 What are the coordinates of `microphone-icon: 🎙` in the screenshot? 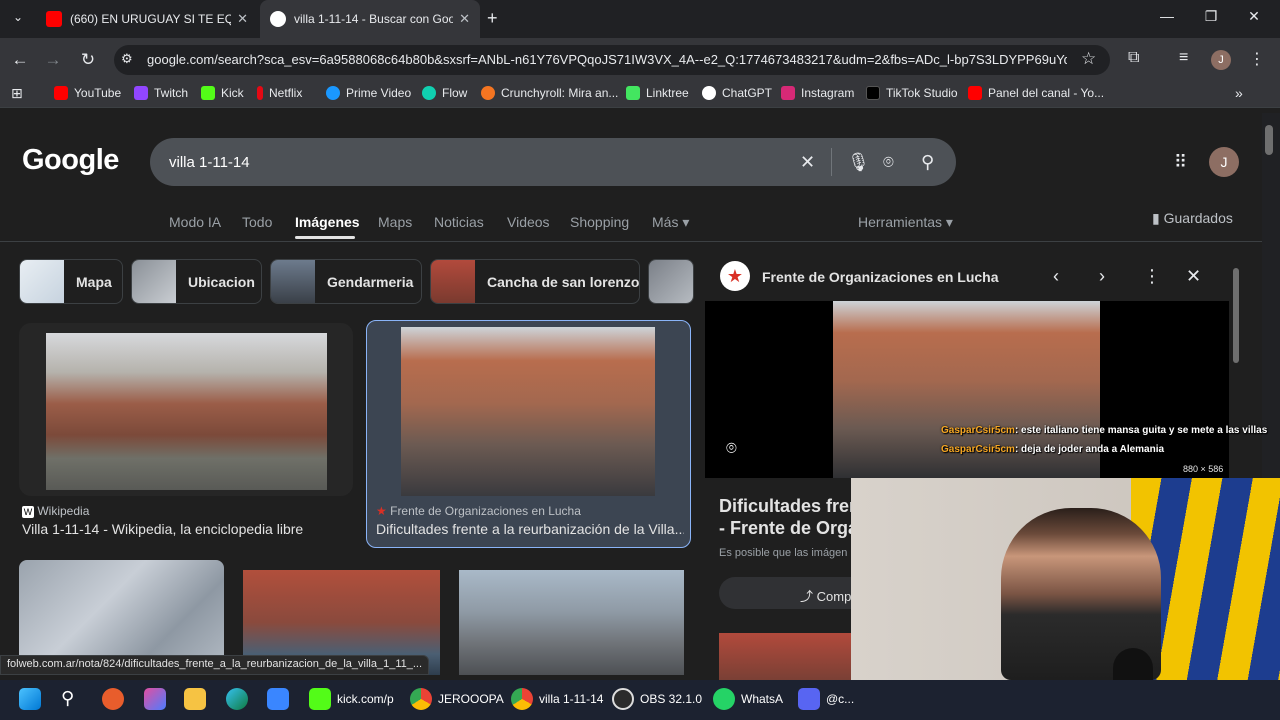 It's located at (858, 162).